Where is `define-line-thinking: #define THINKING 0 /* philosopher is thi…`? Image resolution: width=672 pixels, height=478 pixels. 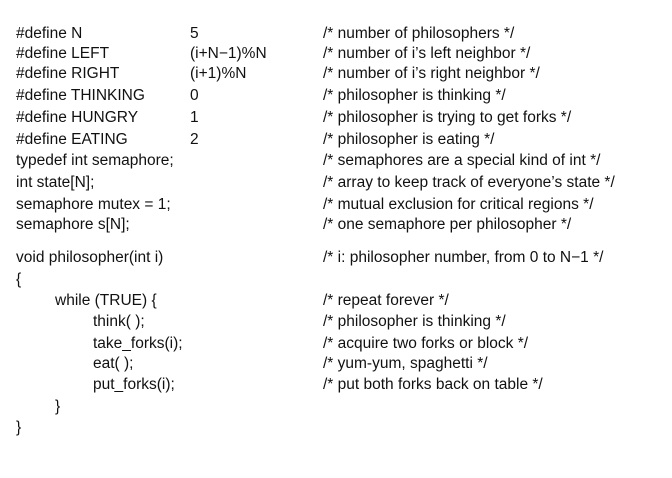
define-line-thinking: #define THINKING 0 /* philosopher is thi… is located at coordinates (336, 96).